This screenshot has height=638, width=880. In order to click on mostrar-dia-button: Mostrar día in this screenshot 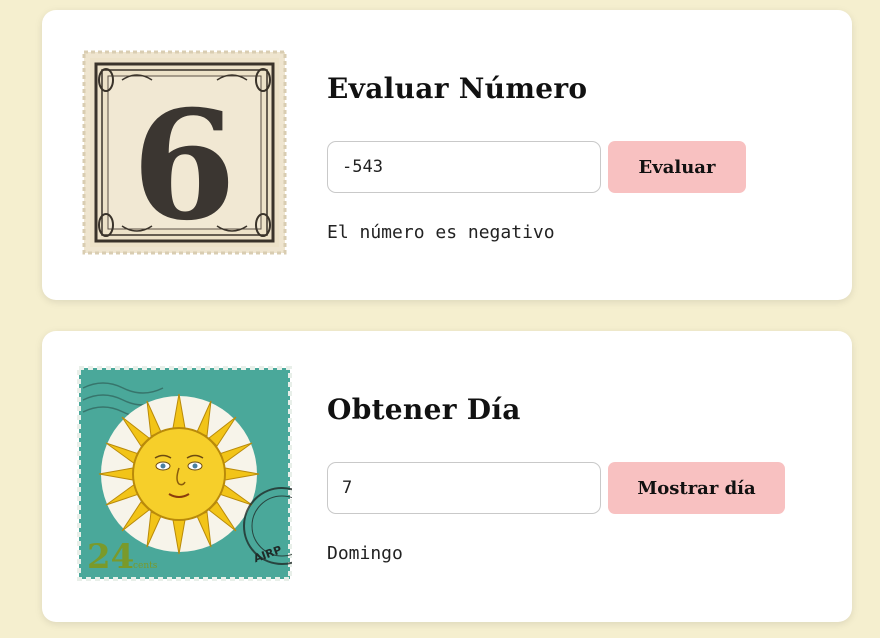, I will do `click(696, 488)`.